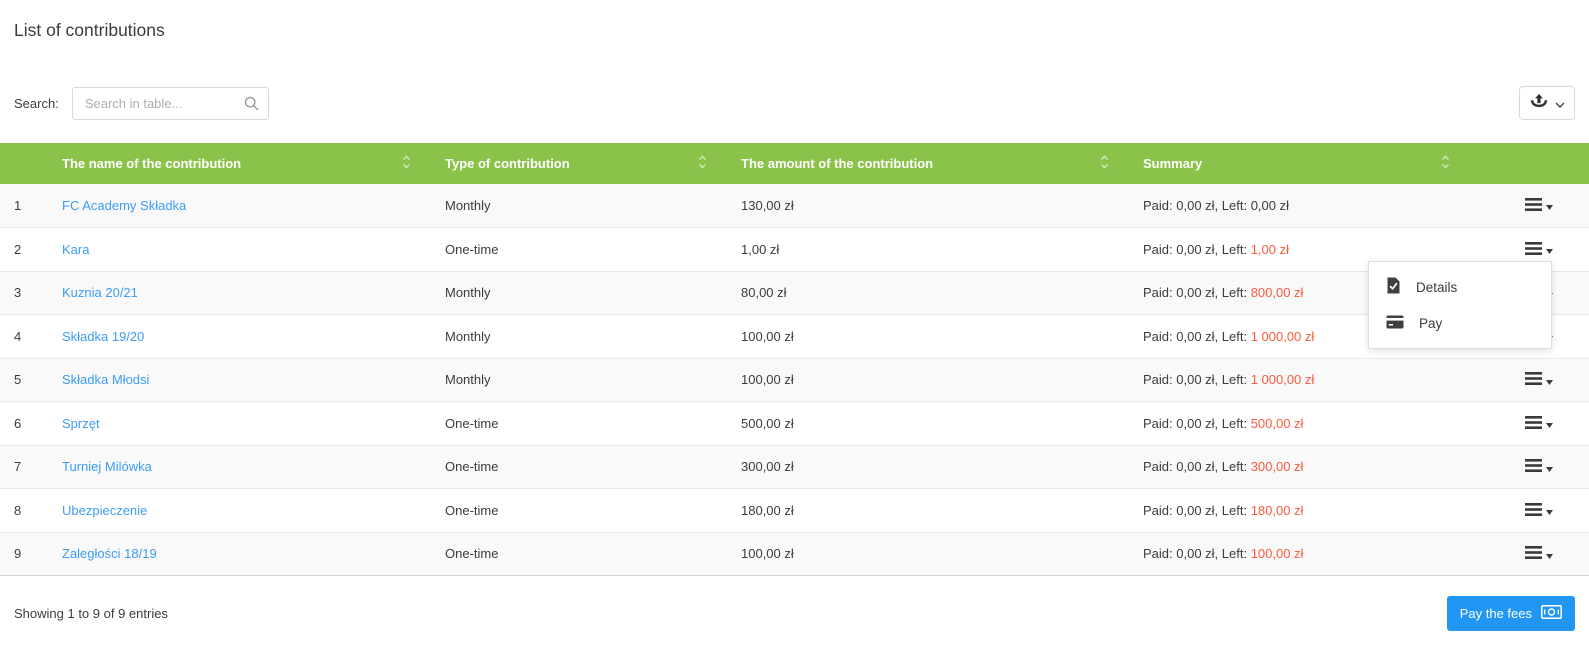 This screenshot has width=1589, height=663. What do you see at coordinates (107, 466) in the screenshot?
I see `contribution-name-link: Turniej Milówka` at bounding box center [107, 466].